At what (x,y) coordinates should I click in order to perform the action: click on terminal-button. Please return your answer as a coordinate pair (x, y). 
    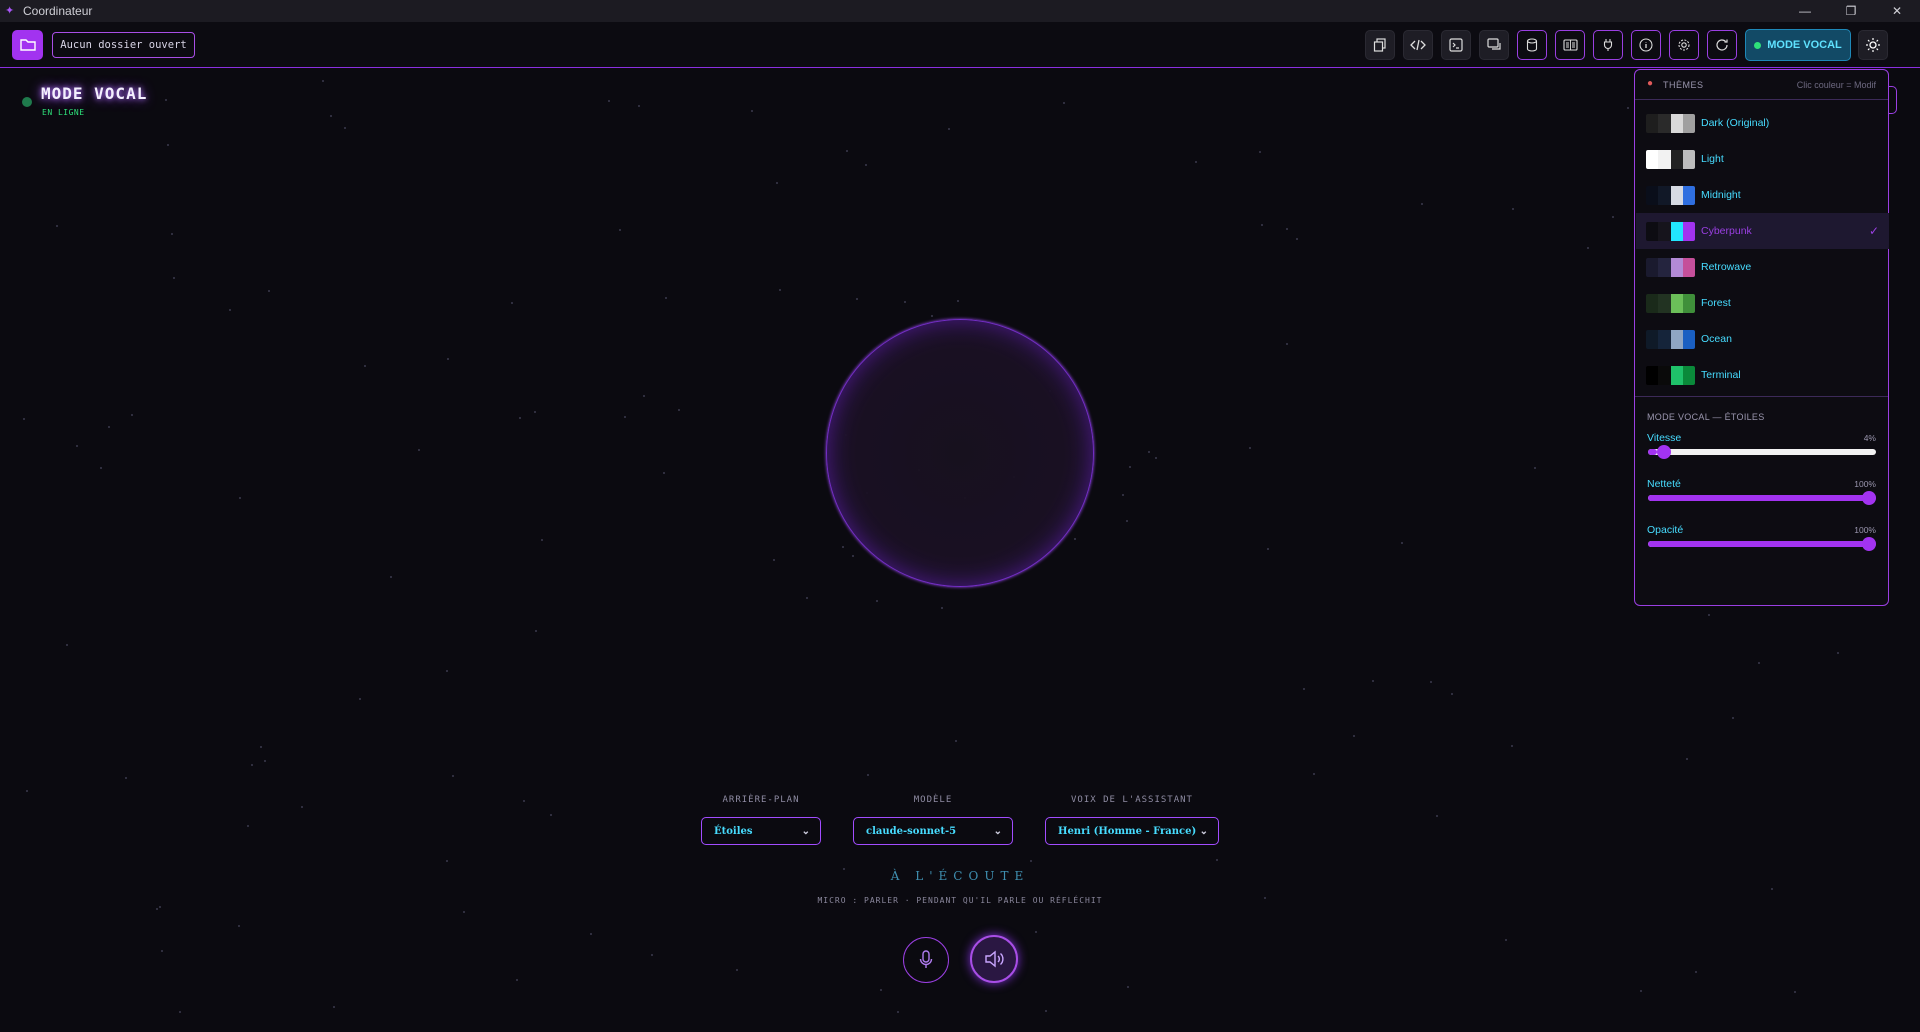
    Looking at the image, I should click on (1456, 45).